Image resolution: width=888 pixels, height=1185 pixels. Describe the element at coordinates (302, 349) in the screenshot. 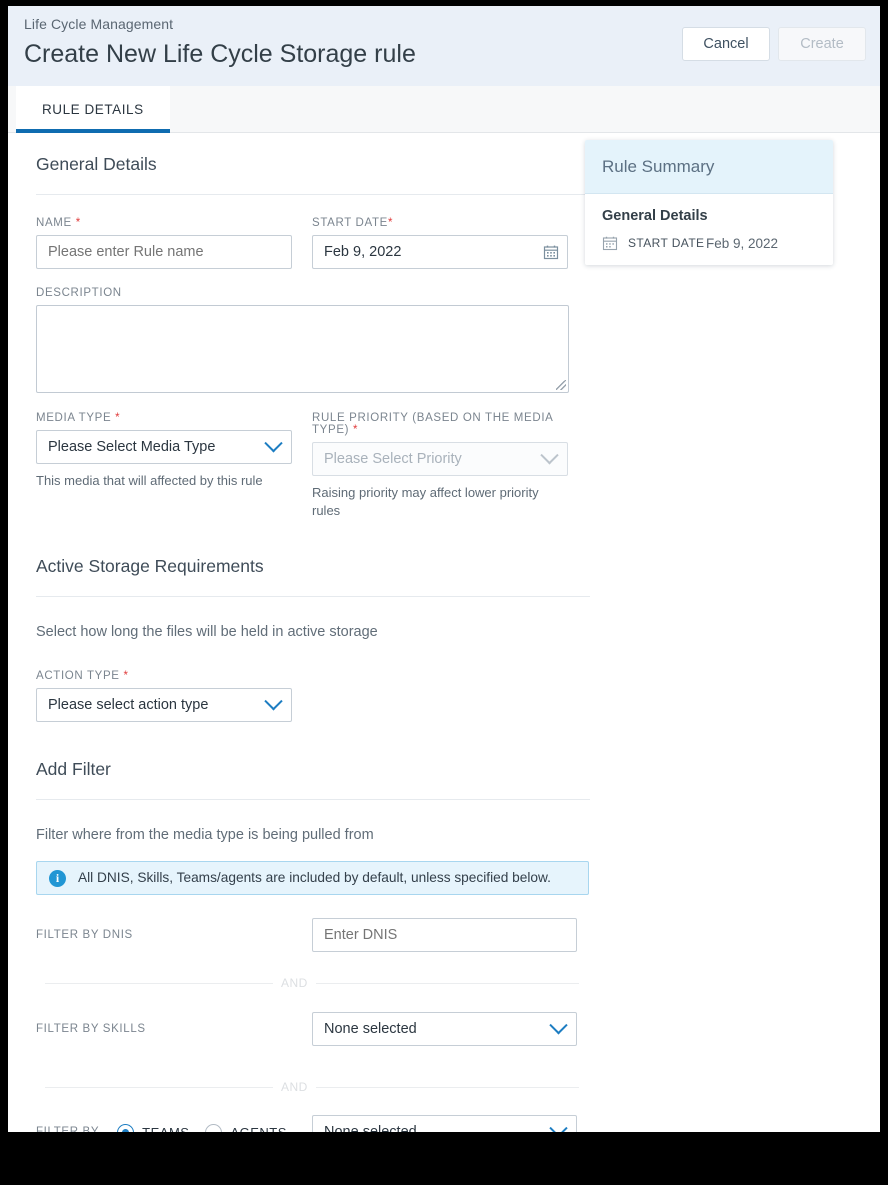

I see `description-textarea` at that location.